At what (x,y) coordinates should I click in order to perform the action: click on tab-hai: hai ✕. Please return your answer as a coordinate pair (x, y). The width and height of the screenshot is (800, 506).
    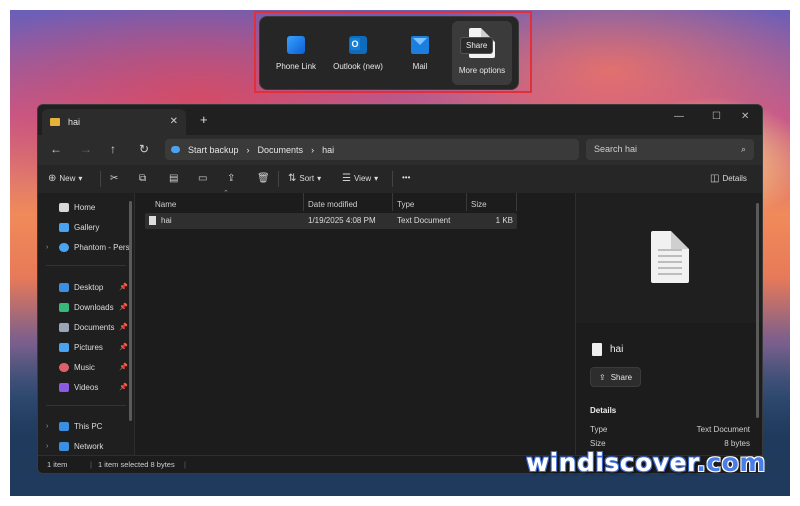
    Looking at the image, I should click on (114, 122).